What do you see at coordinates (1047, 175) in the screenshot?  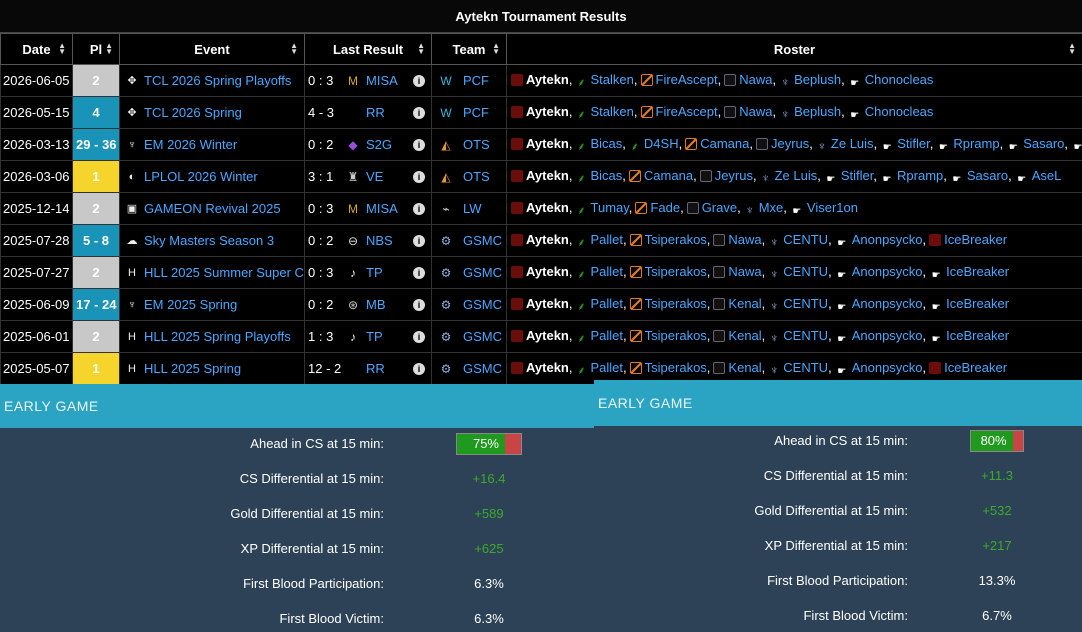 I see `player-link: AseL` at bounding box center [1047, 175].